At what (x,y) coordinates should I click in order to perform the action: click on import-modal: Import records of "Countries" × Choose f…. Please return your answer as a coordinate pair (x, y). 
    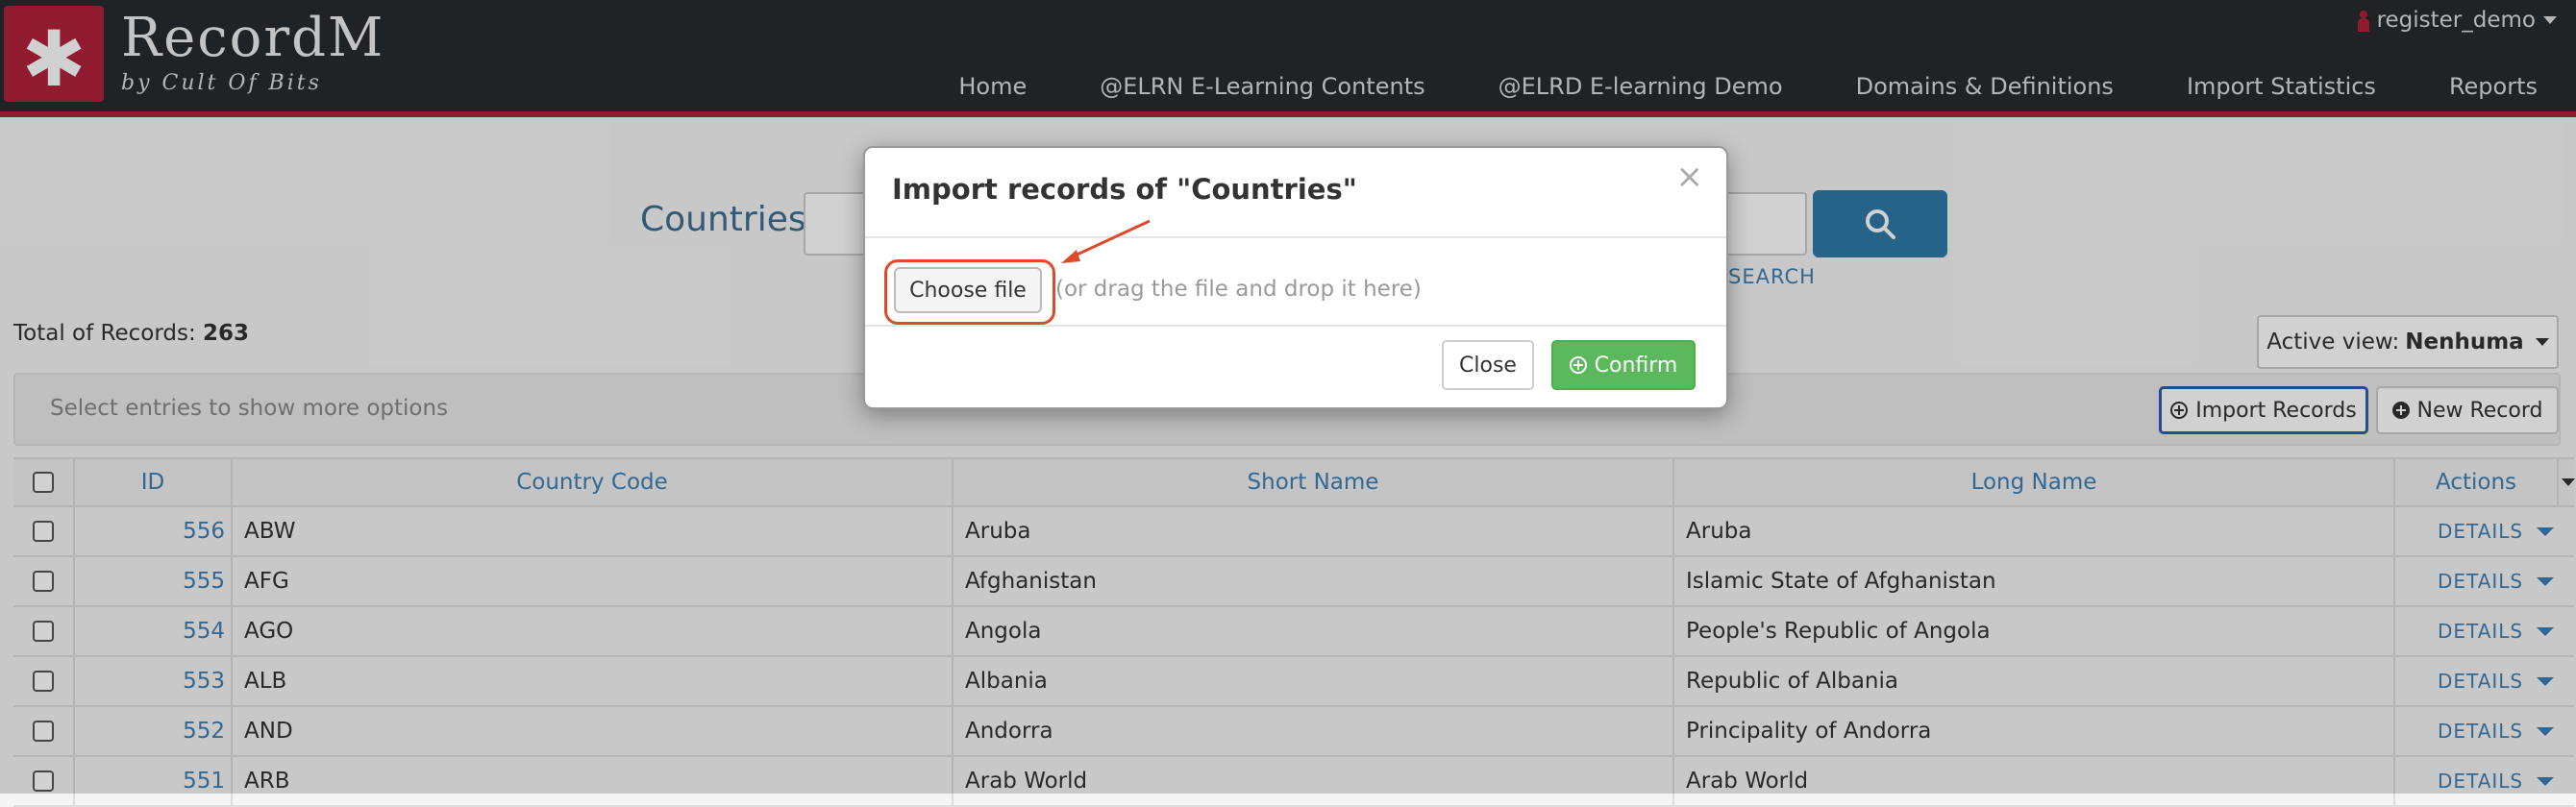
    Looking at the image, I should click on (1295, 277).